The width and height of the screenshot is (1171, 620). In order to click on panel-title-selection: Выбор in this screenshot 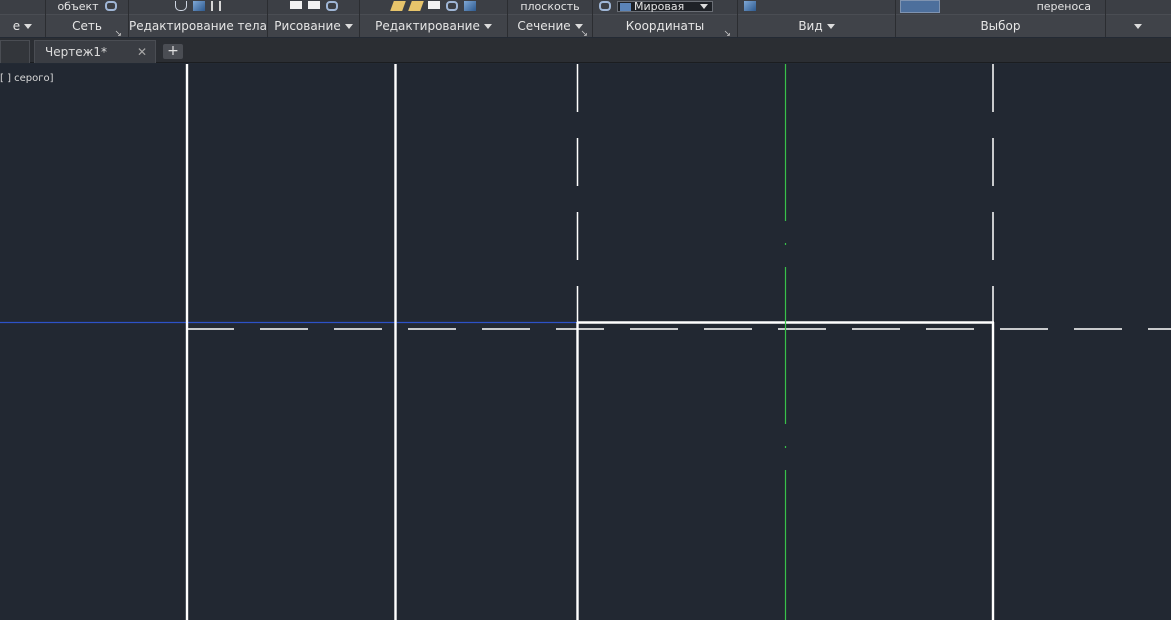, I will do `click(1000, 25)`.